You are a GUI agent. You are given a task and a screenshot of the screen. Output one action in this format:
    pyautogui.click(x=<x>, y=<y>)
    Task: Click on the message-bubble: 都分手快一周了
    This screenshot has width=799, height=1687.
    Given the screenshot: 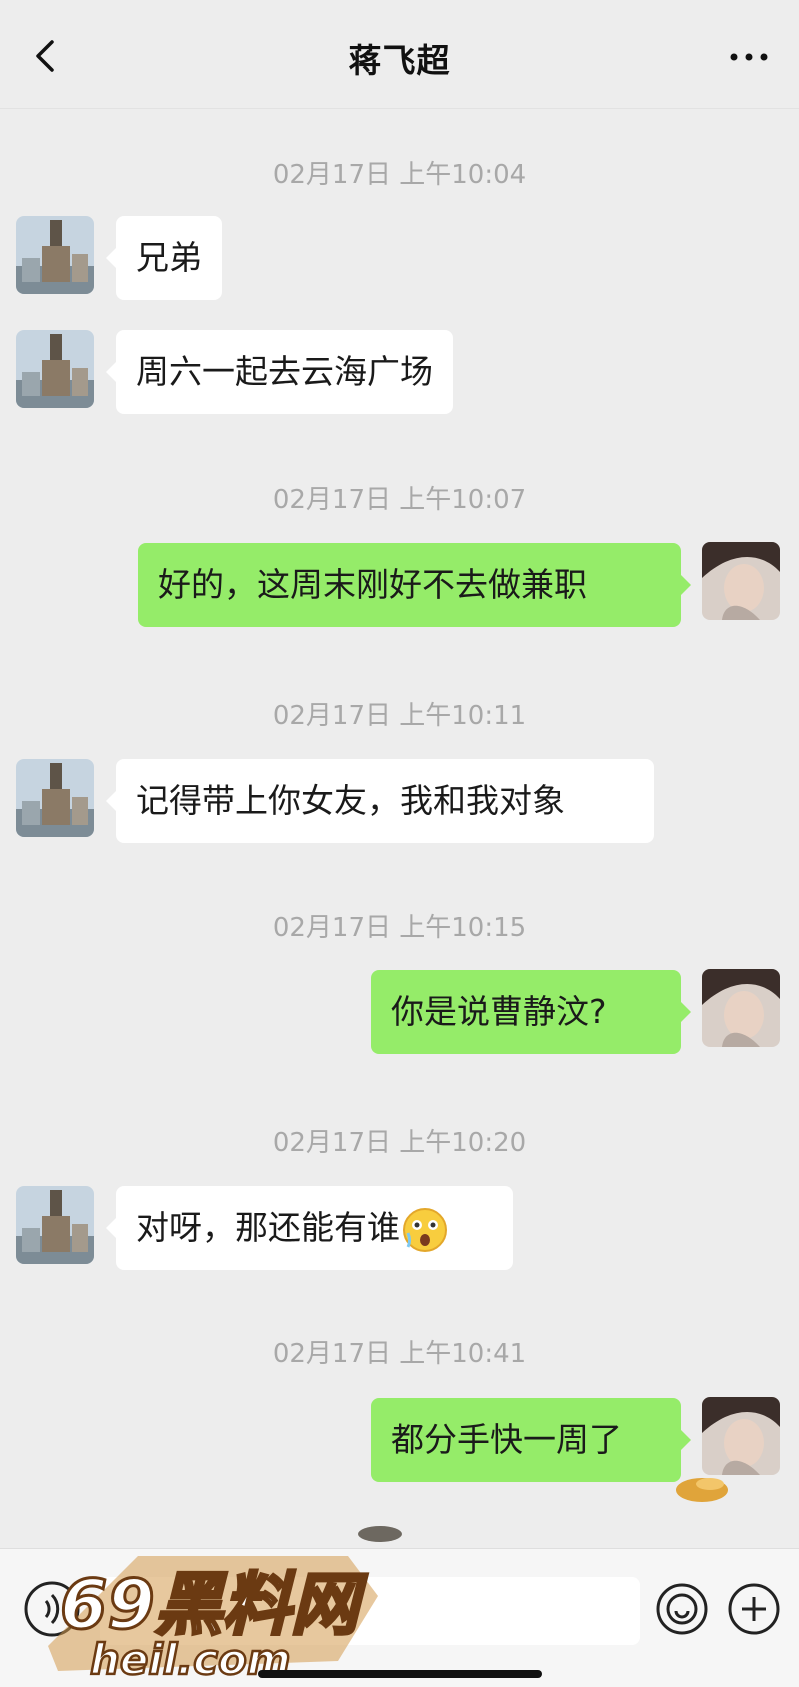 What is the action you would take?
    pyautogui.click(x=526, y=1440)
    